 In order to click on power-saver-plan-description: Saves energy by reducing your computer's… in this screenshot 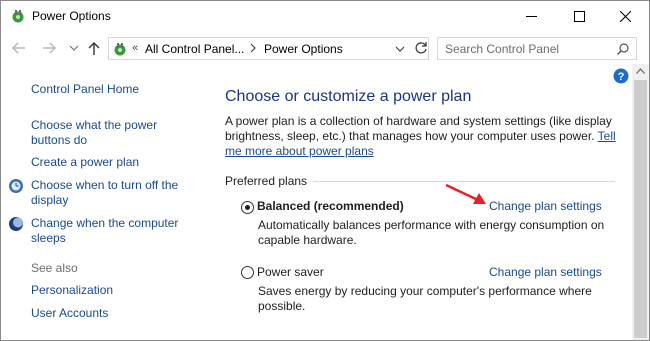, I will do `click(425, 298)`.